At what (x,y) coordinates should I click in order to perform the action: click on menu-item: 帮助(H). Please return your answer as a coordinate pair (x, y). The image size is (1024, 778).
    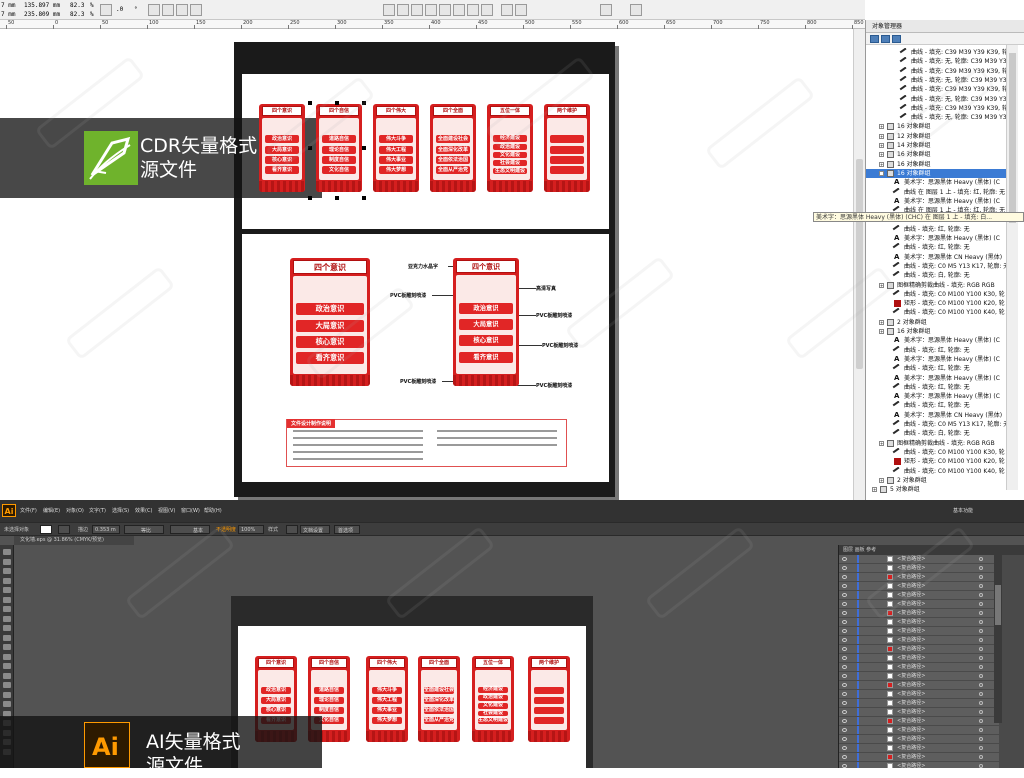
    Looking at the image, I should click on (213, 510).